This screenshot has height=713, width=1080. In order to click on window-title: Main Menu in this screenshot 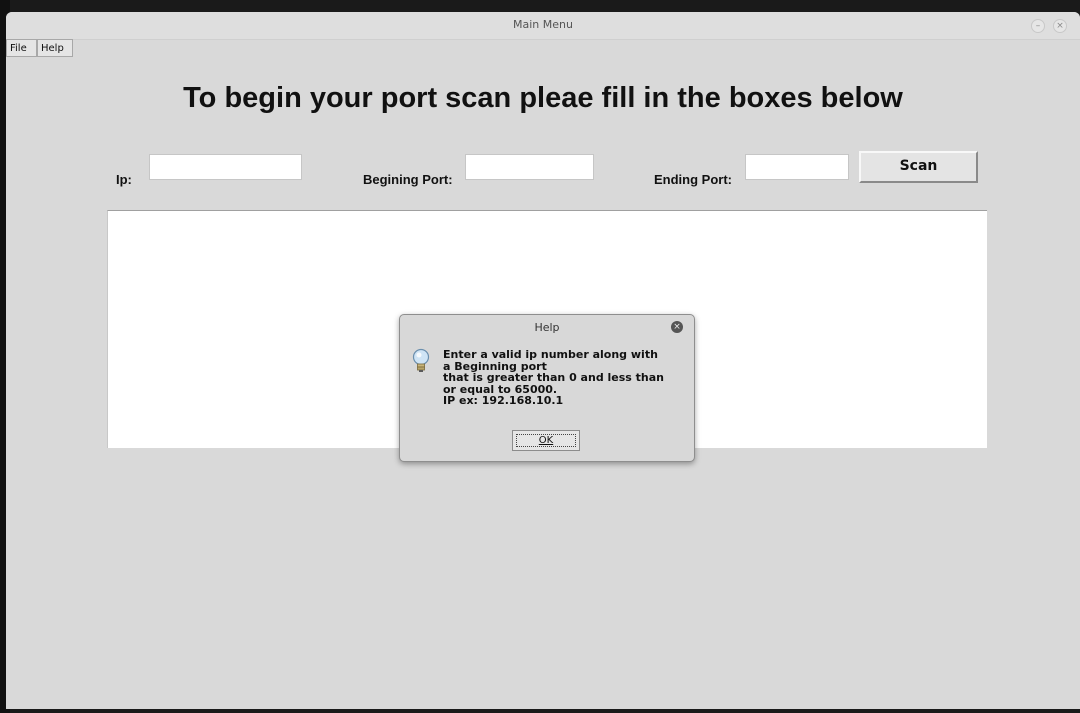, I will do `click(543, 24)`.